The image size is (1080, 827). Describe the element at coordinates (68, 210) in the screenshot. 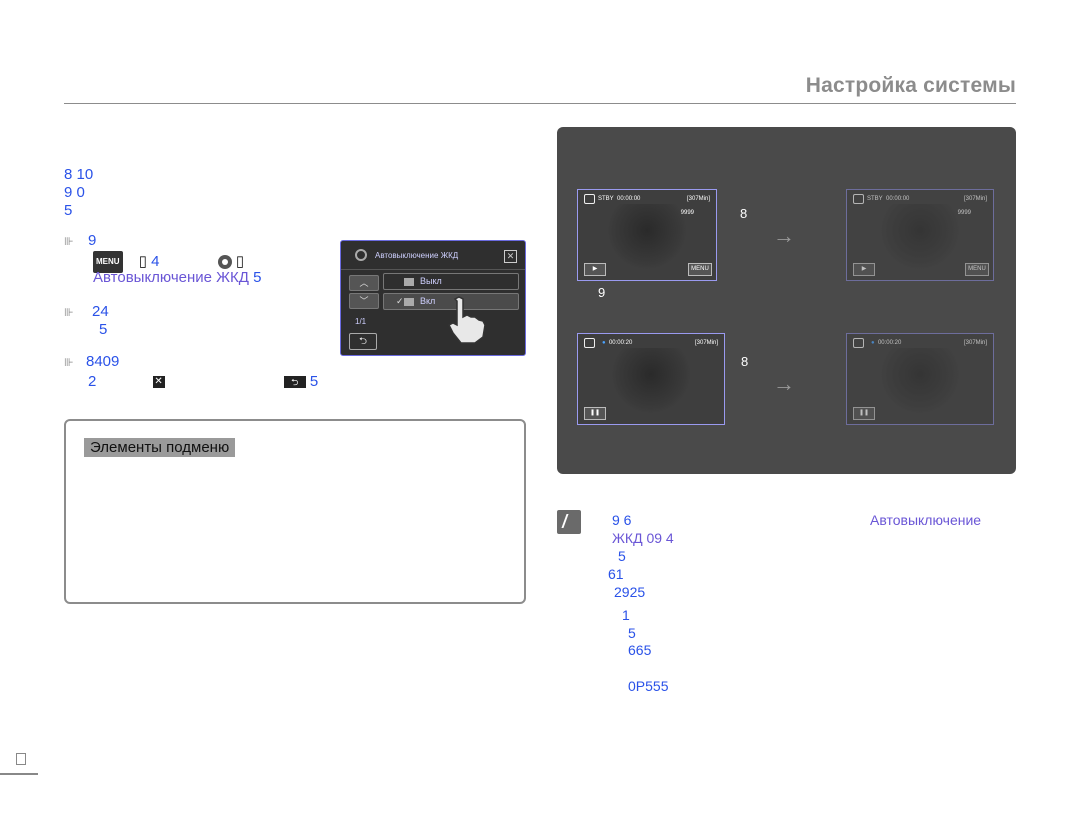

I see `intro-line-3: 5` at that location.